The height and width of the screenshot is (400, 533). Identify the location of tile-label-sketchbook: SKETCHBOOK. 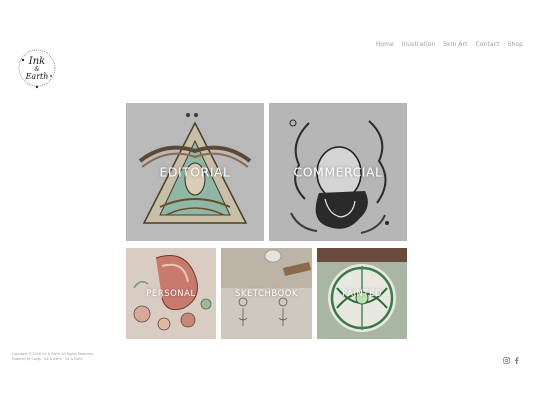
(266, 293).